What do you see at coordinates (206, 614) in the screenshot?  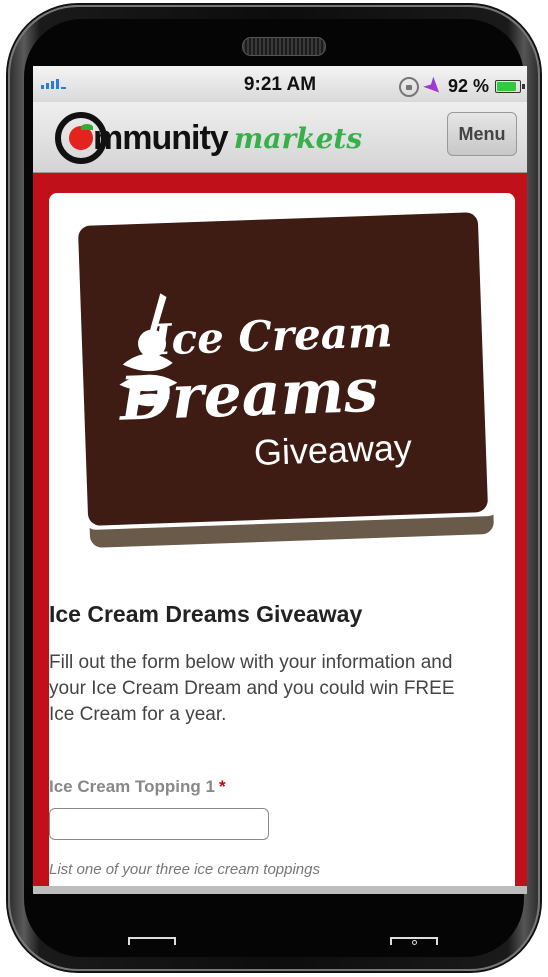 I see `page-title: Ice Cream Dreams Giveaway` at bounding box center [206, 614].